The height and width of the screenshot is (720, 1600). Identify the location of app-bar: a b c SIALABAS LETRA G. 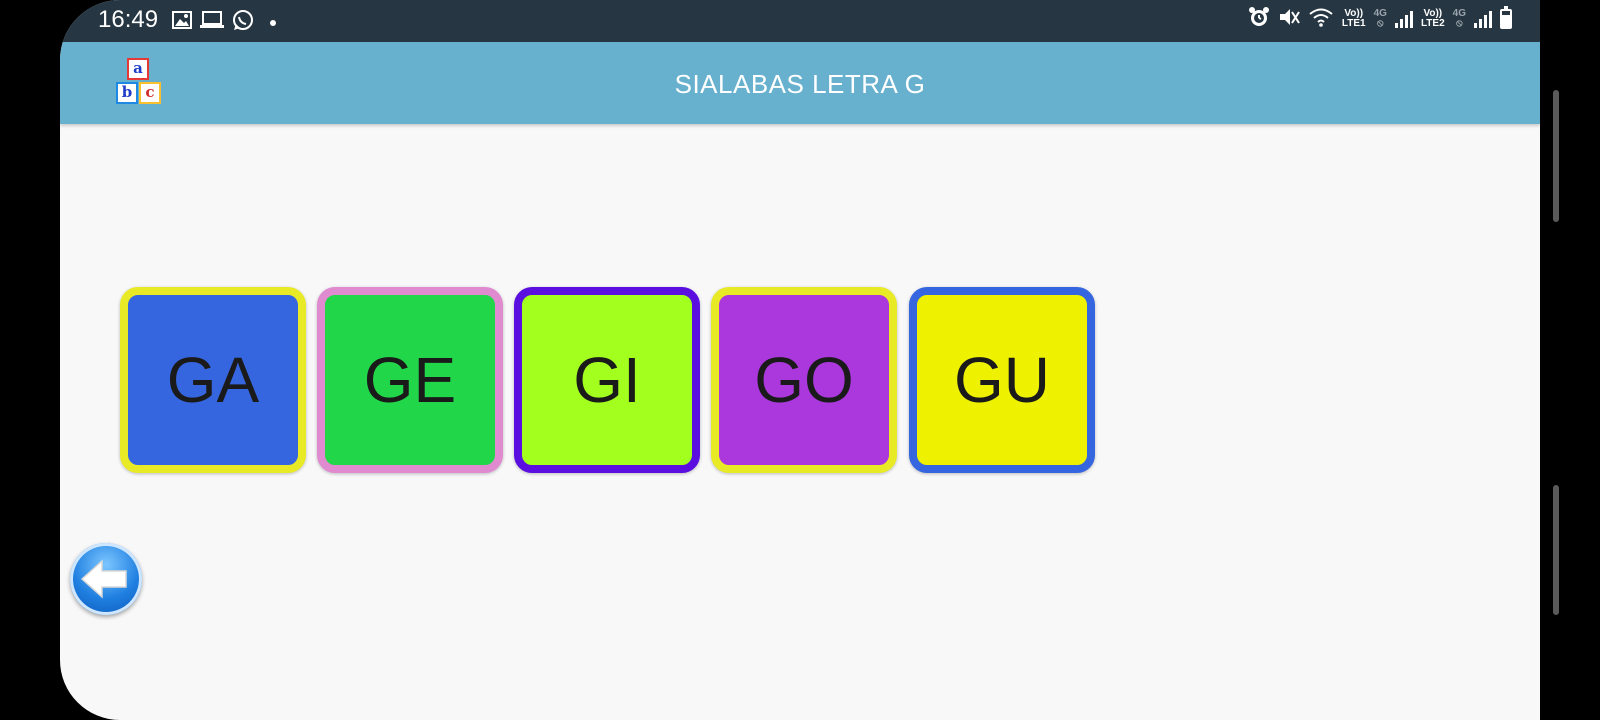
(800, 83).